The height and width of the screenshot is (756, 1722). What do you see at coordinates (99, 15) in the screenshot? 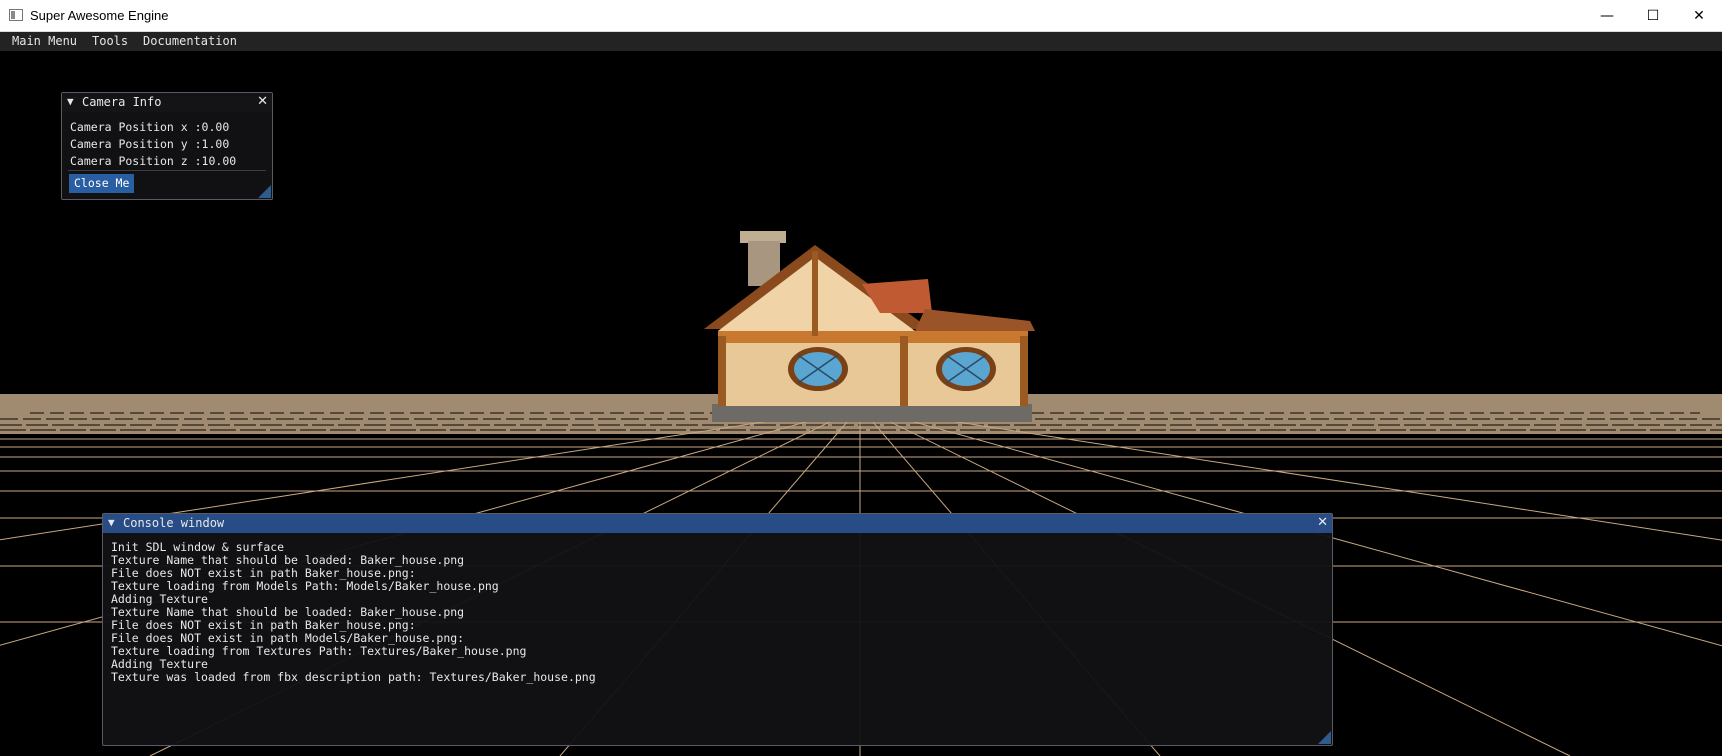
I see `window-title: Super Awesome Engine` at bounding box center [99, 15].